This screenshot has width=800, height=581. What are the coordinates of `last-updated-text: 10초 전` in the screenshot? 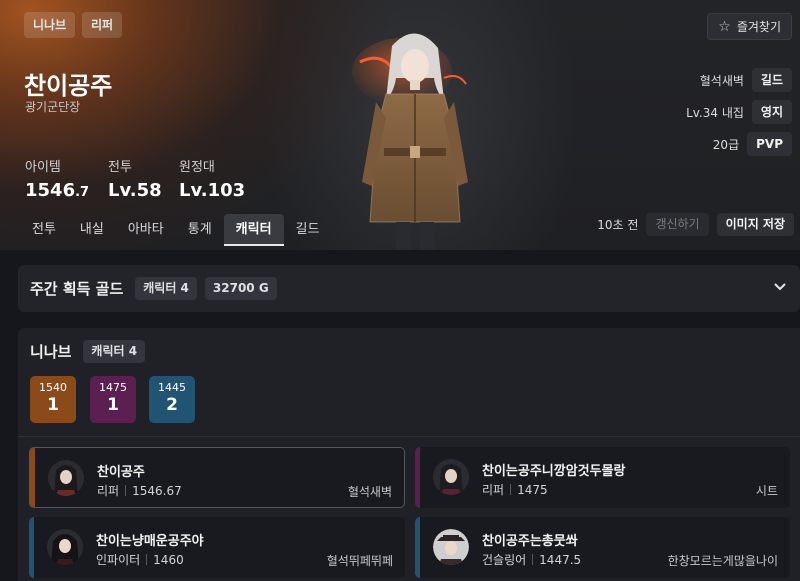 It's located at (618, 225).